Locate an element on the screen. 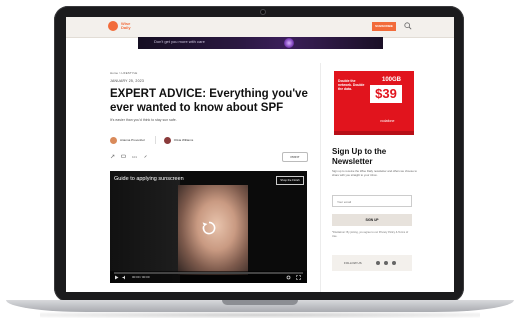 The width and height of the screenshot is (520, 323). sidebar-ad-headline: Double the network. Double the data. is located at coordinates (351, 85).